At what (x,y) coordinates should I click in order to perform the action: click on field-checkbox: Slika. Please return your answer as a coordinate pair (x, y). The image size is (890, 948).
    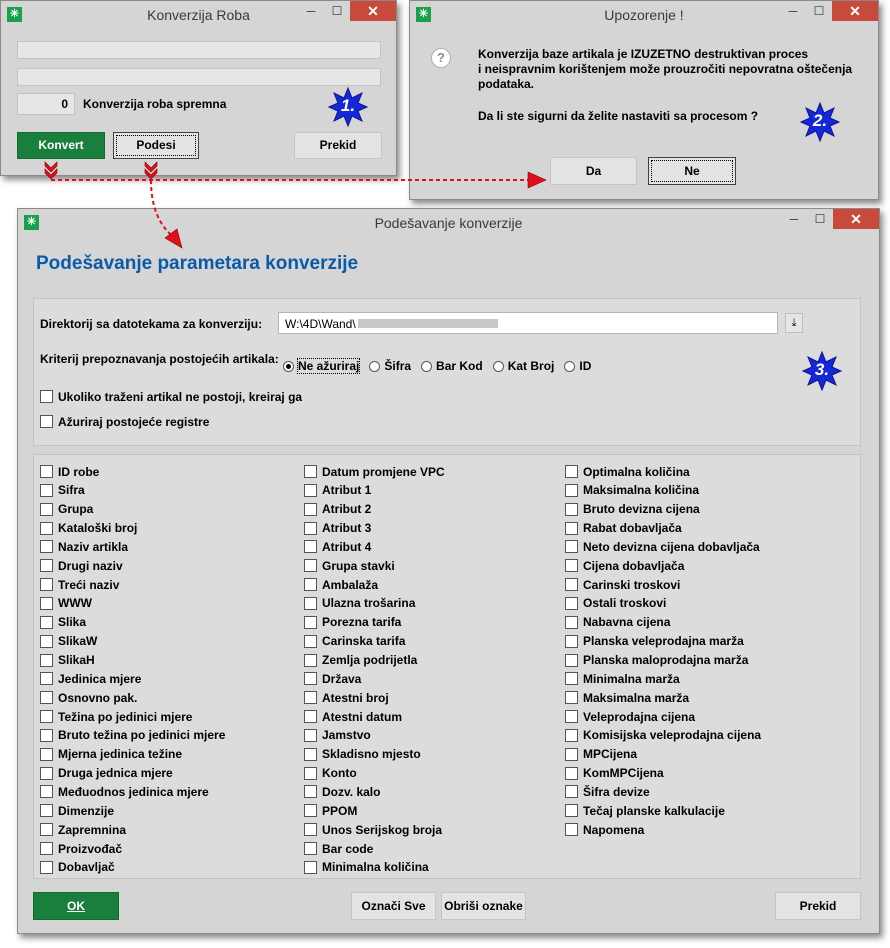
    Looking at the image, I should click on (63, 622).